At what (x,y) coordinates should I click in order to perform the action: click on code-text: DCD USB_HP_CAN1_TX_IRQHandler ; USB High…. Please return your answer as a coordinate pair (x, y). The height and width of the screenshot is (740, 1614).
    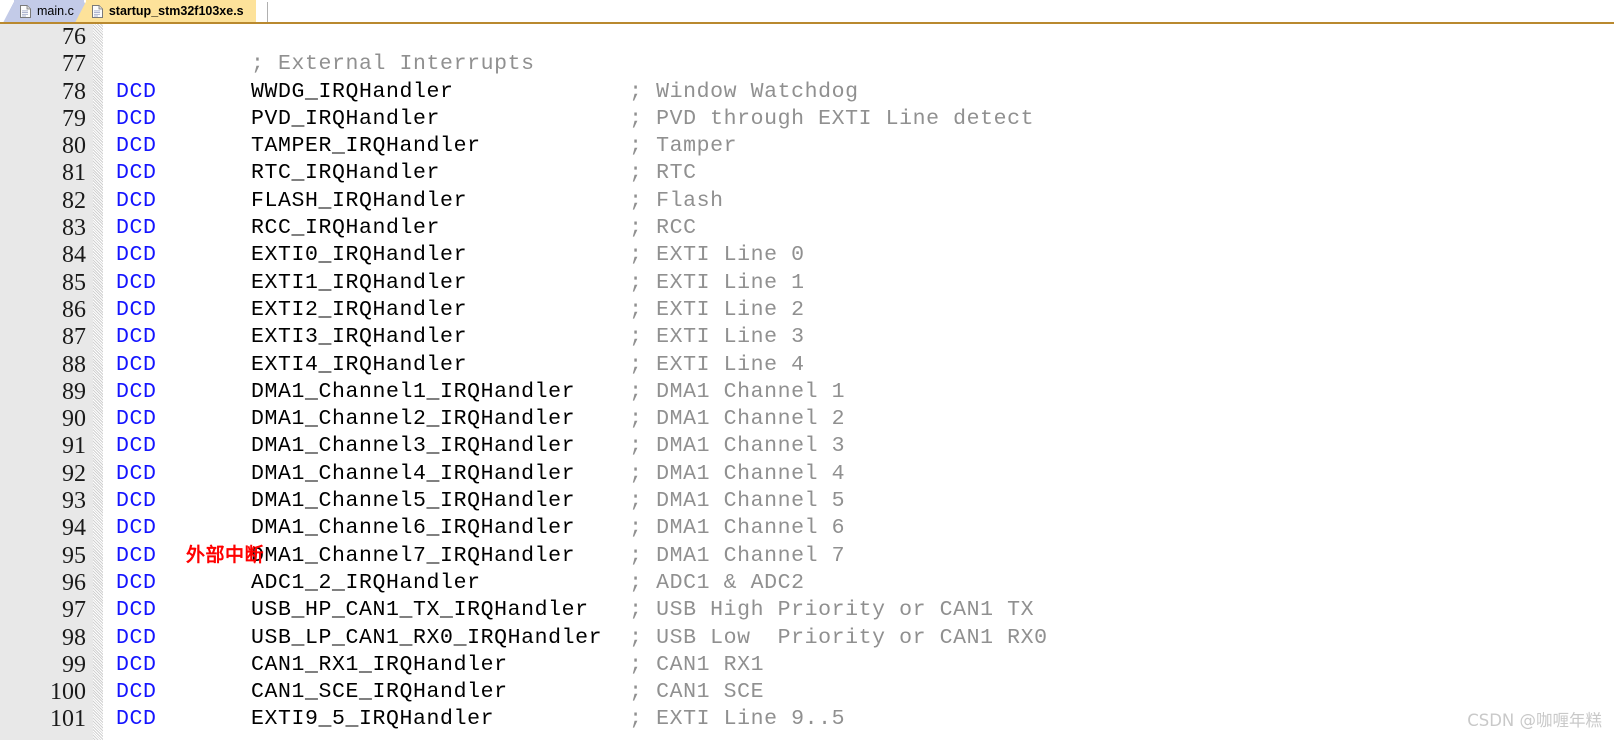
    Looking at the image, I should click on (575, 610).